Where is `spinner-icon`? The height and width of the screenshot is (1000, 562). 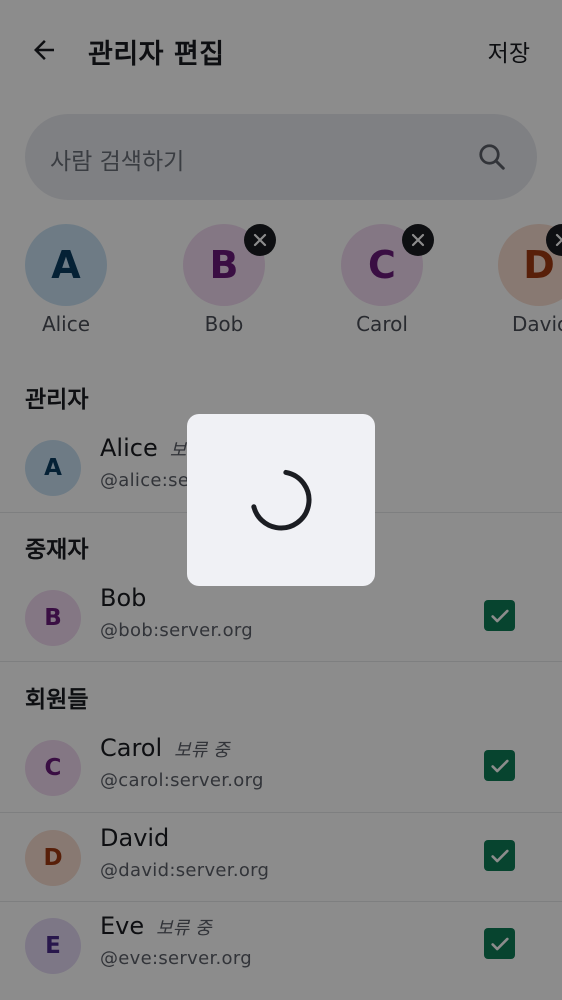
spinner-icon is located at coordinates (281, 500).